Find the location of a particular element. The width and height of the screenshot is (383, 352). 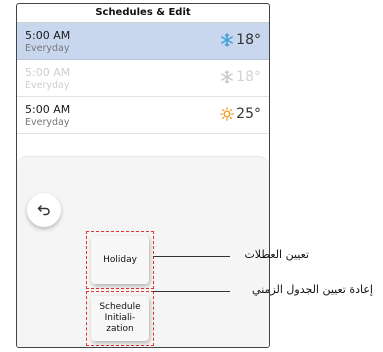

schedule-temp: 25° is located at coordinates (240, 114).